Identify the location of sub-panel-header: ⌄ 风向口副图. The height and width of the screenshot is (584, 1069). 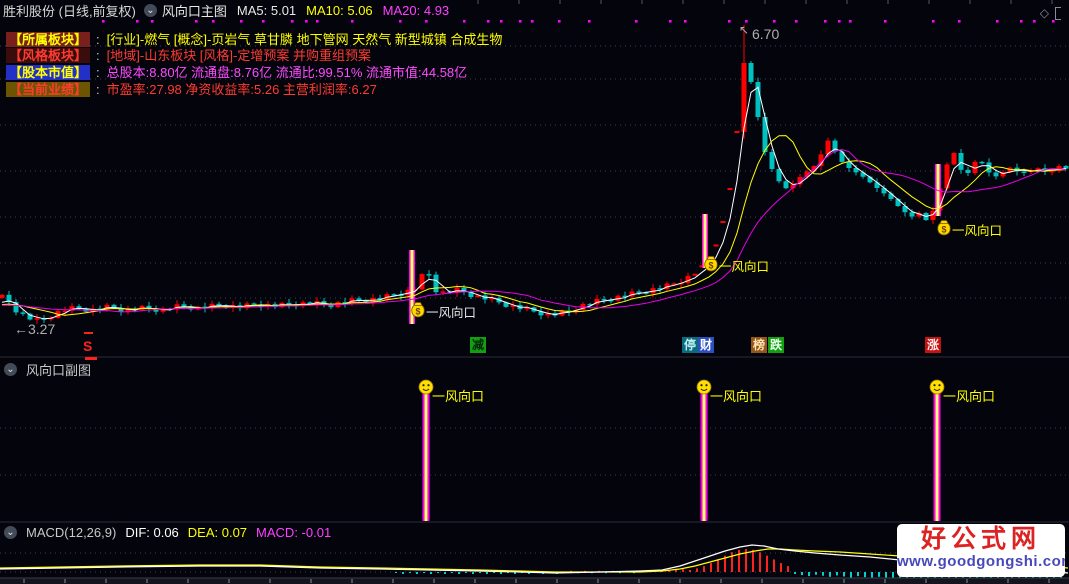
(52, 369).